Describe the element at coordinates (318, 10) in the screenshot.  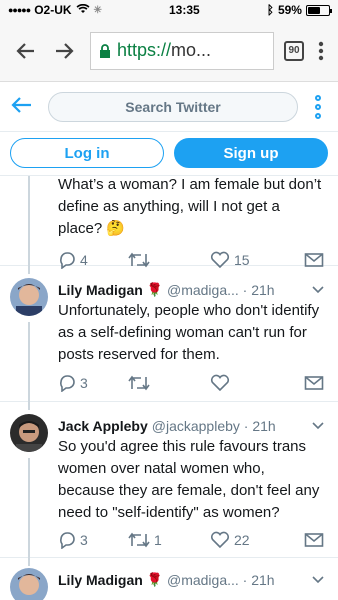
I see `battery-icon` at that location.